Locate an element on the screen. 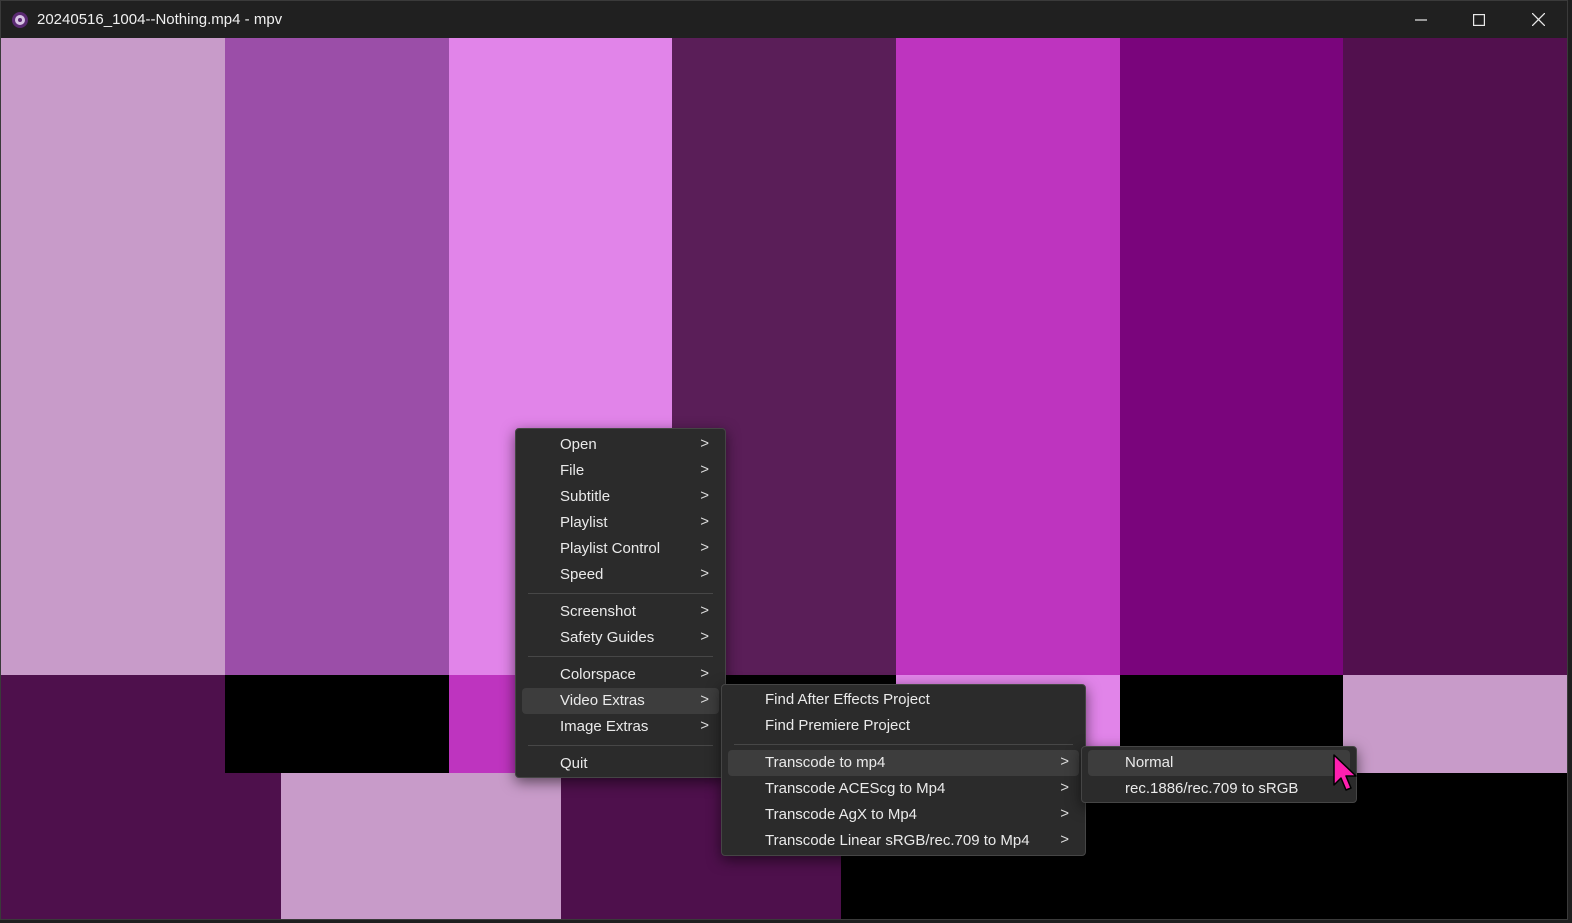 The image size is (1572, 923). menu-item-playlist: Playlist > is located at coordinates (620, 523).